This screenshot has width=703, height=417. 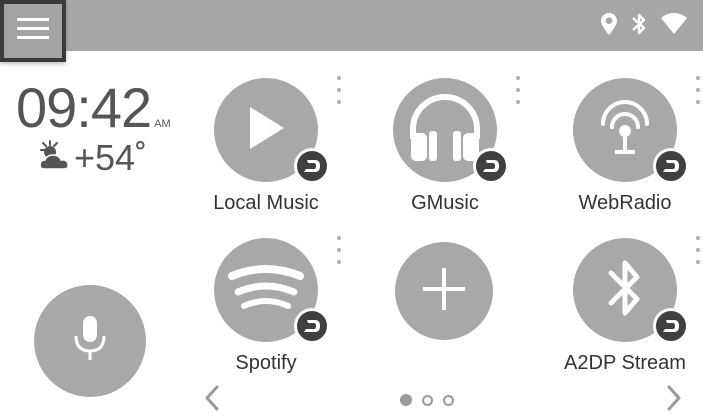 I want to click on voice-search-button, so click(x=90, y=341).